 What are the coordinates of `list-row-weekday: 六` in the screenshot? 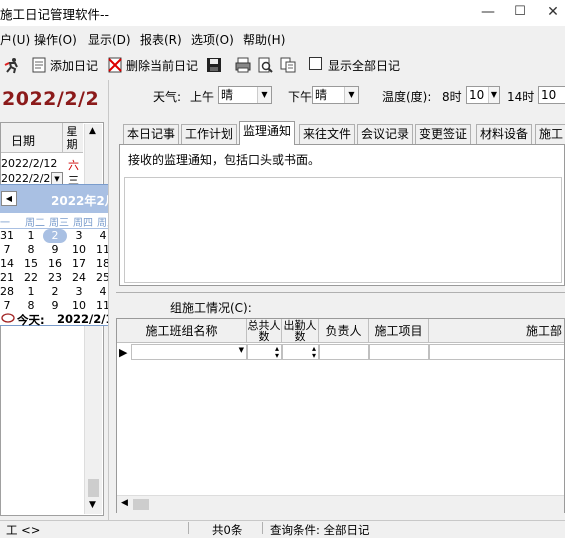 It's located at (73, 165).